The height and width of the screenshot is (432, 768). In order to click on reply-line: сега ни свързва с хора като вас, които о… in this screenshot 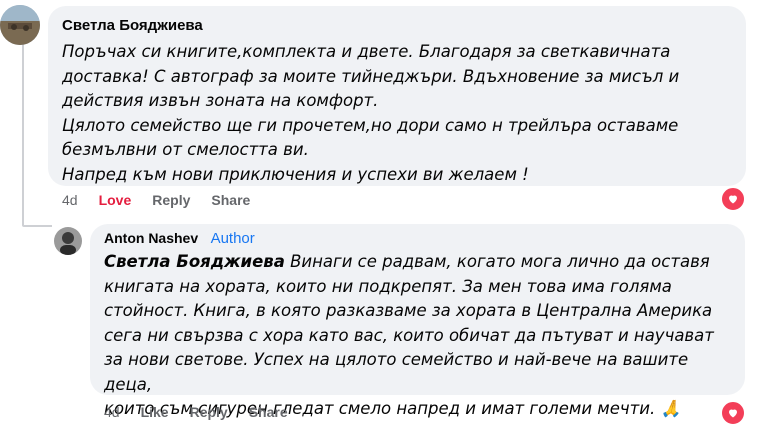, I will do `click(409, 335)`.